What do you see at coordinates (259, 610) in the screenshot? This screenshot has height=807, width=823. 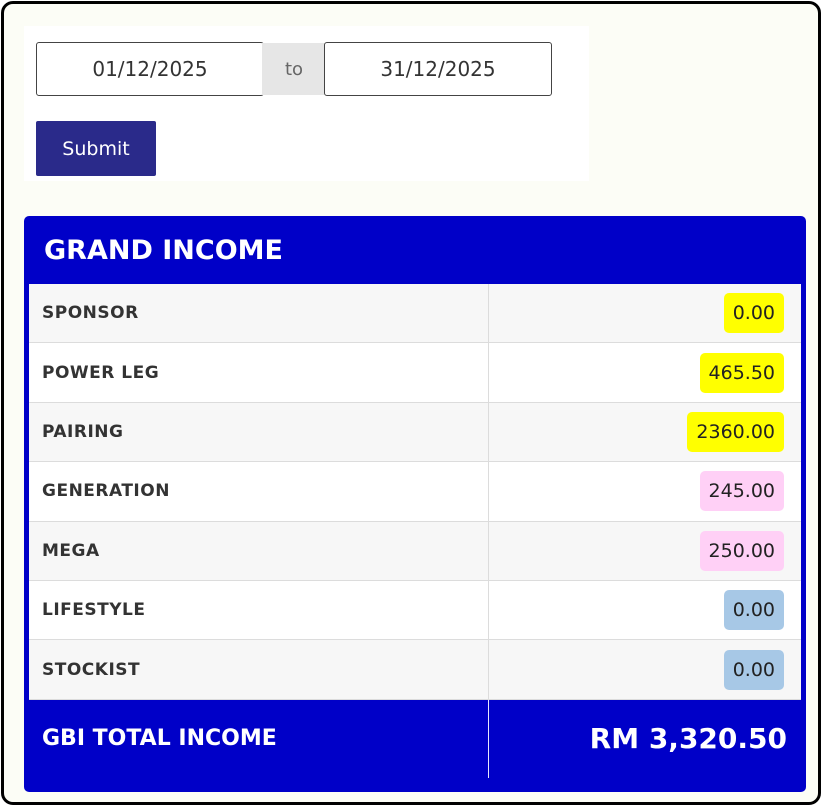 I see `income-label: LIFESTYLE` at bounding box center [259, 610].